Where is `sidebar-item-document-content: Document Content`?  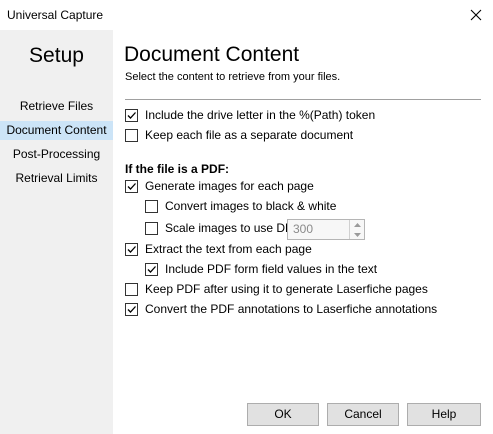
sidebar-item-document-content: Document Content is located at coordinates (56, 130).